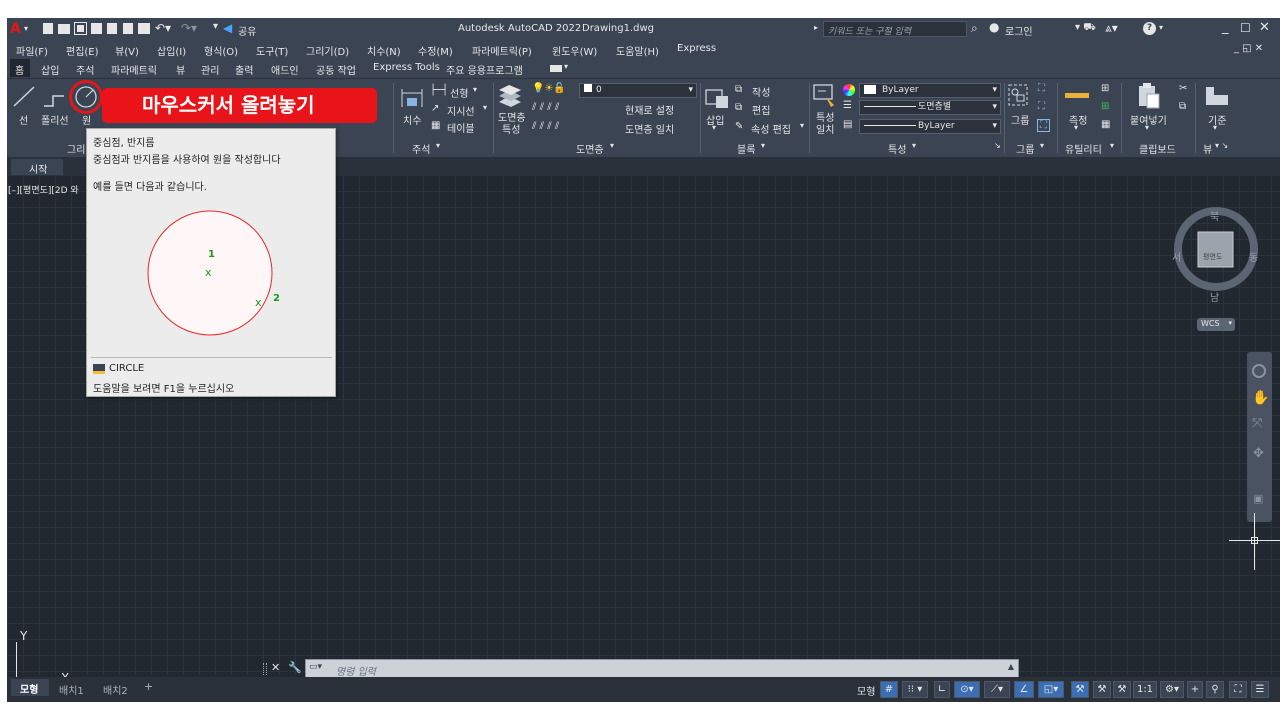 The image size is (1280, 720). I want to click on circle-button-label: 원, so click(86, 119).